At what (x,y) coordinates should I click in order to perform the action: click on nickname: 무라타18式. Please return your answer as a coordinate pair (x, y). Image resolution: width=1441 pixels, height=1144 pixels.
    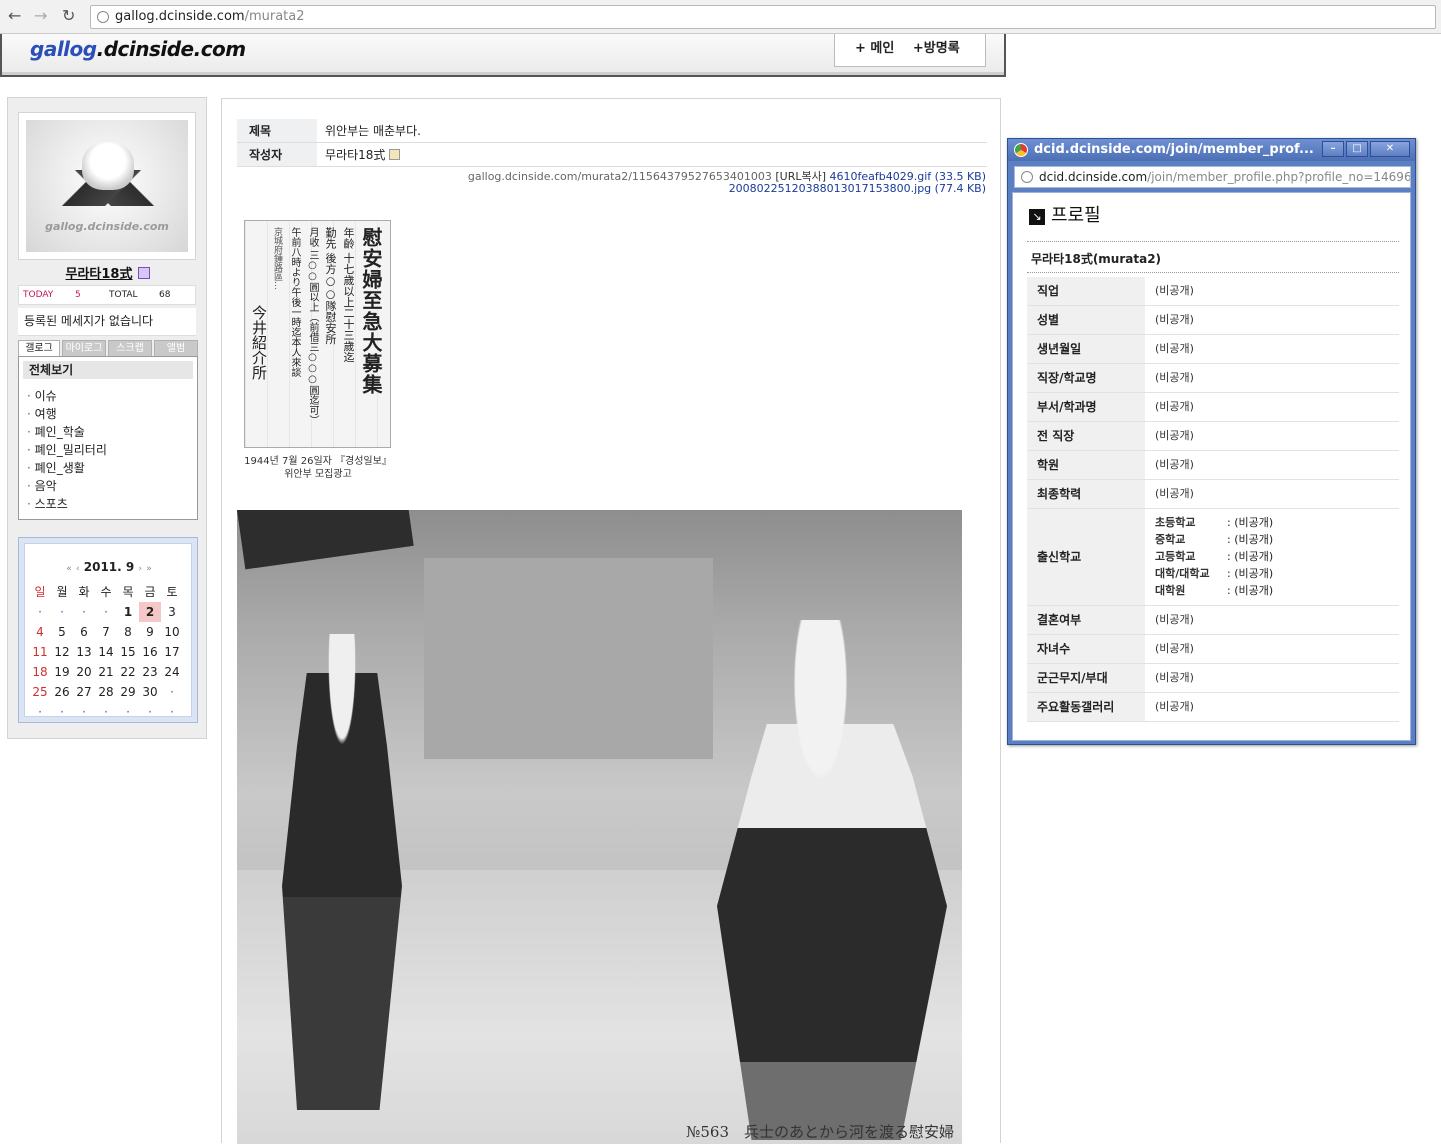
    Looking at the image, I should click on (108, 272).